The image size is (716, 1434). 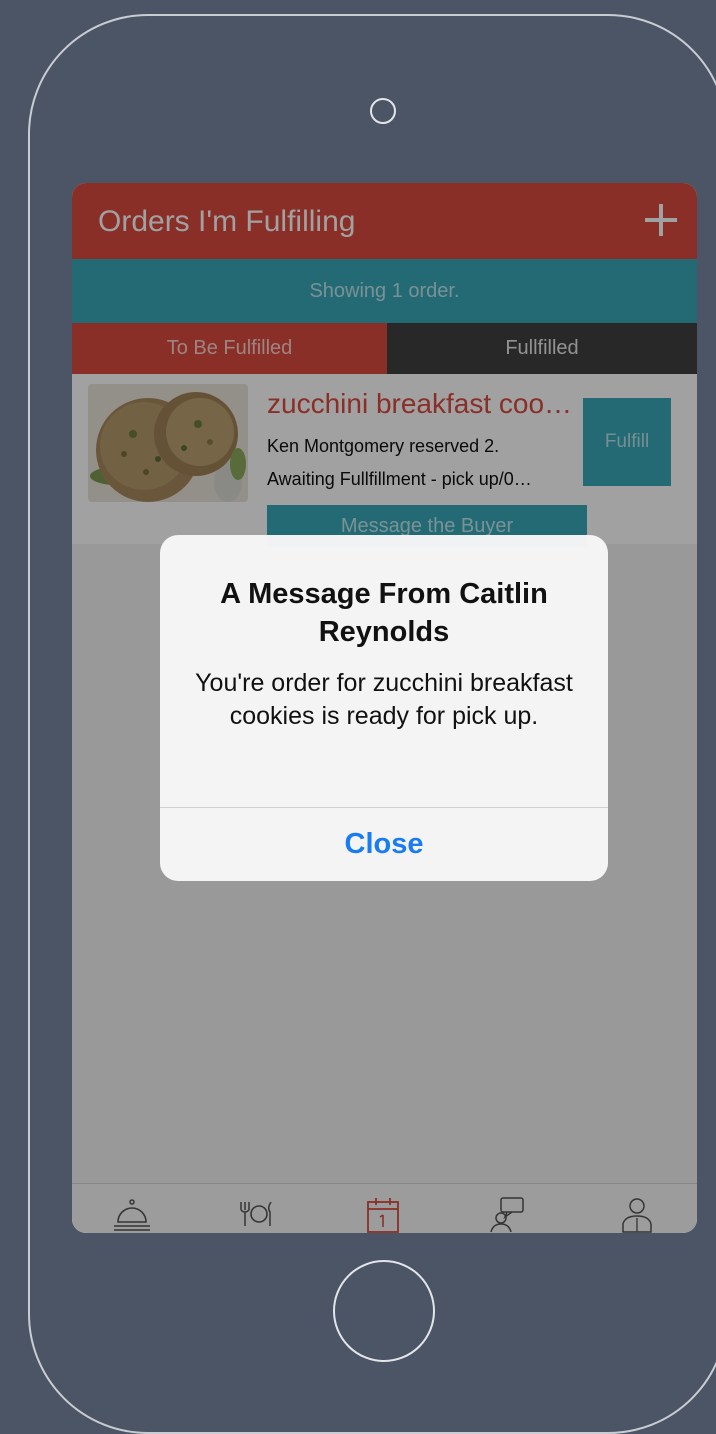 What do you see at coordinates (383, 111) in the screenshot?
I see `front-camera` at bounding box center [383, 111].